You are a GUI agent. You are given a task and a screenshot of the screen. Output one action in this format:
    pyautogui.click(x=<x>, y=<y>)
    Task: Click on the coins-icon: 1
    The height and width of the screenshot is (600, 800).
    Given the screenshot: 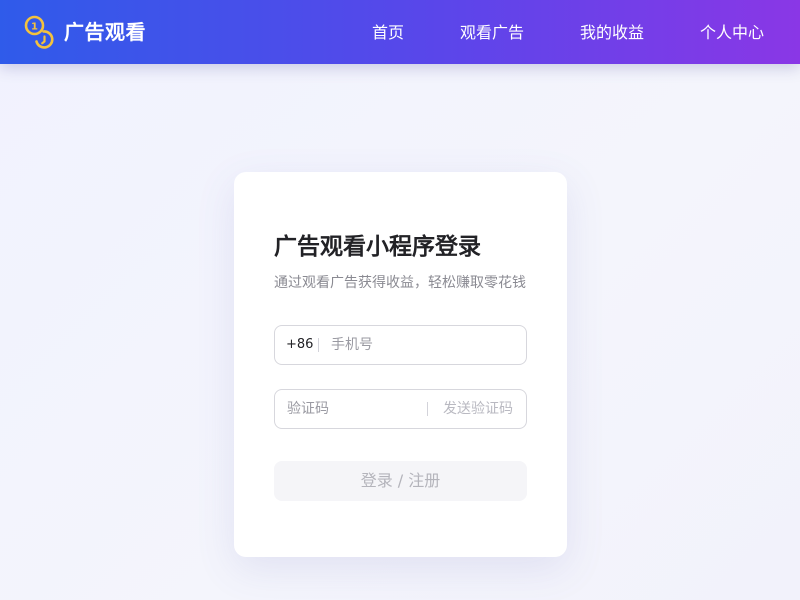 What is the action you would take?
    pyautogui.click(x=39, y=32)
    